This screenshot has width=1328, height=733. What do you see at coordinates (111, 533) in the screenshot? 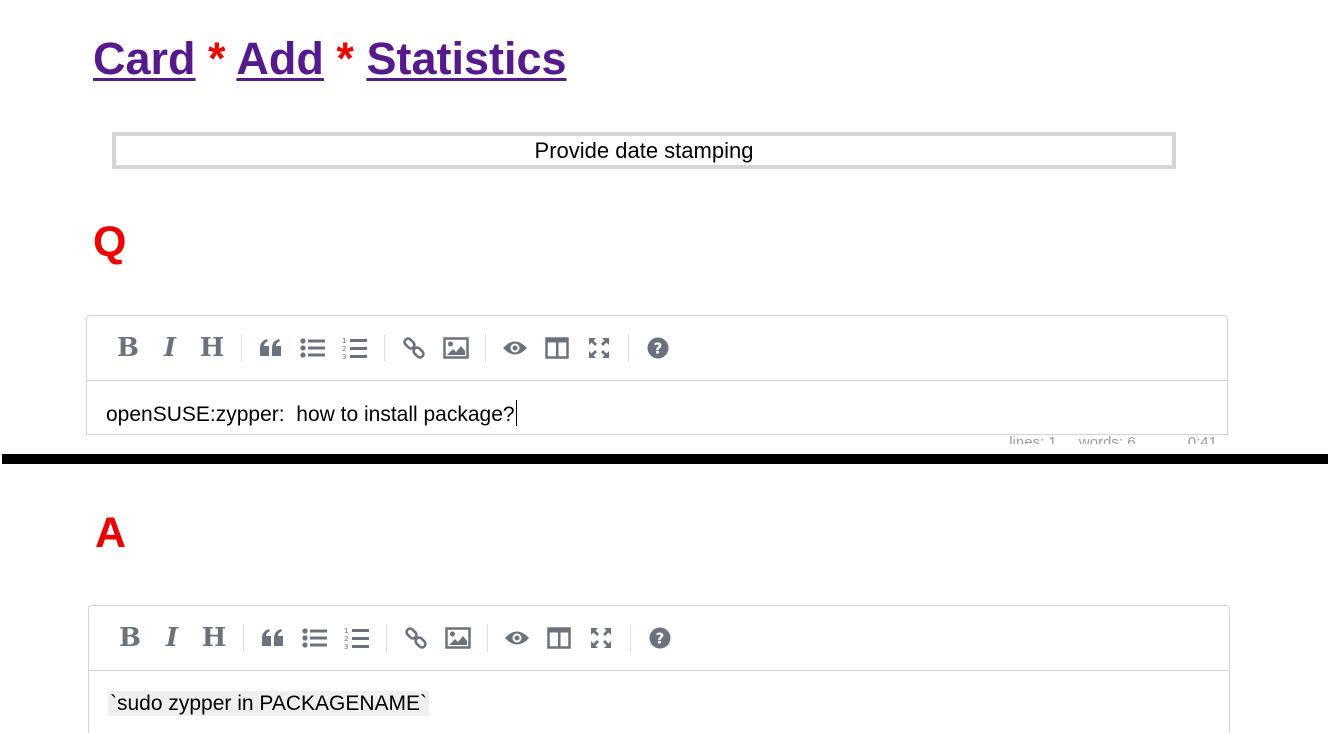
I see `answer-label: A` at bounding box center [111, 533].